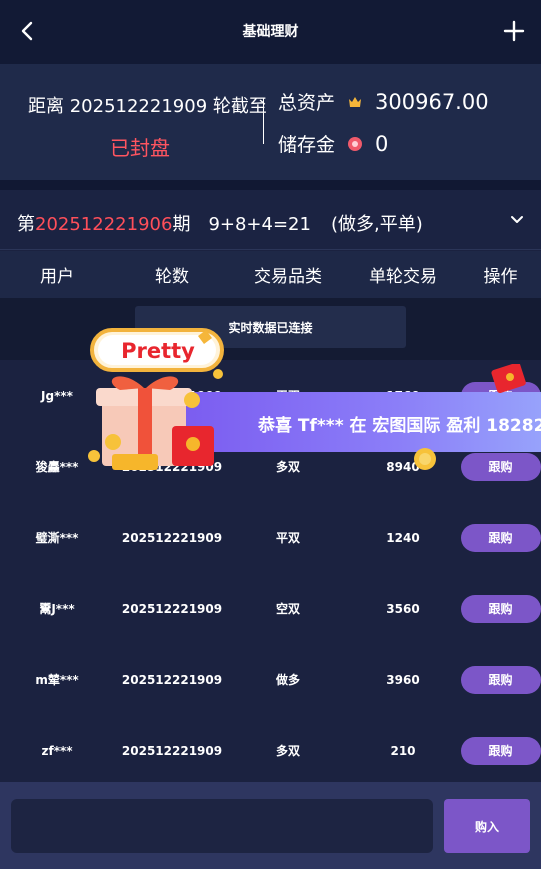 This screenshot has width=541, height=869. Describe the element at coordinates (181, 224) in the screenshot. I see `period-suffix: 期` at that location.